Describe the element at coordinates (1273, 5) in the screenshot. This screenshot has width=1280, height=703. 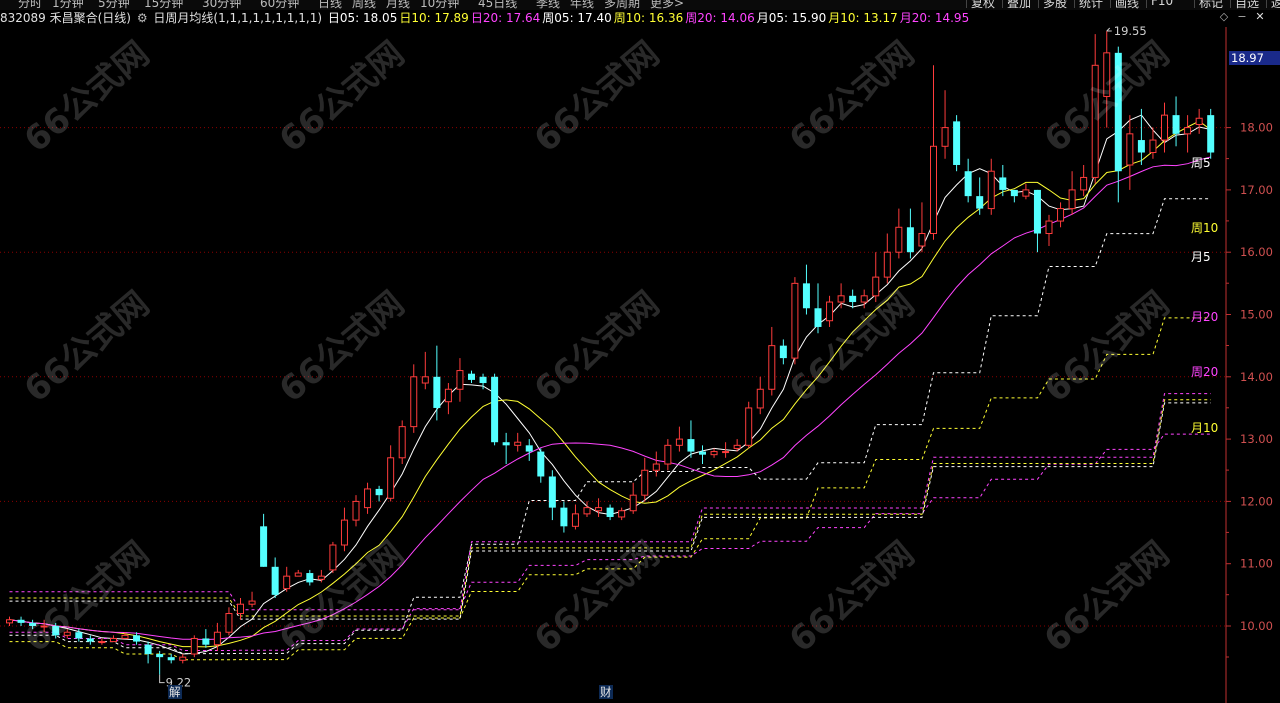
I see `toolbar-button: 返回` at that location.